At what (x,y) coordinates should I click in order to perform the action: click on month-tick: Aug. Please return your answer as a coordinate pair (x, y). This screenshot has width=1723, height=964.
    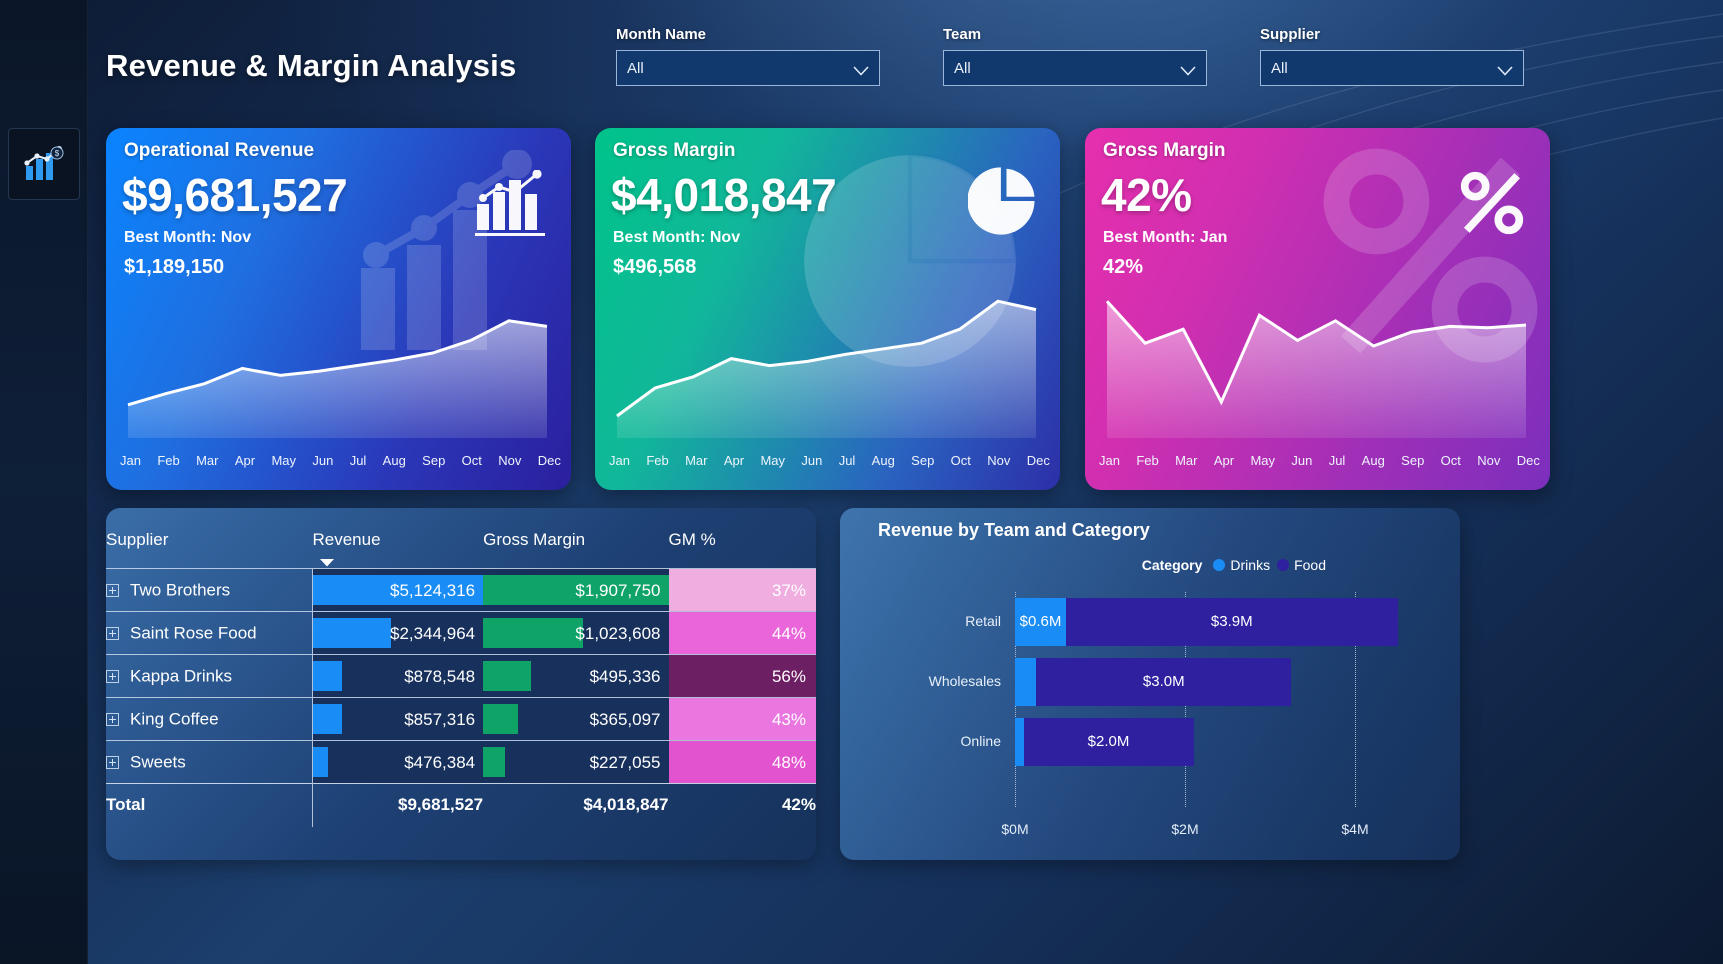
    Looking at the image, I should click on (1373, 460).